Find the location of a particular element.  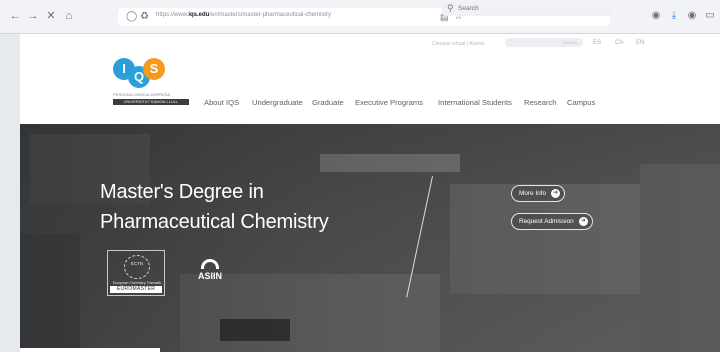

more-info-button: More Info ➜ is located at coordinates (538, 193).